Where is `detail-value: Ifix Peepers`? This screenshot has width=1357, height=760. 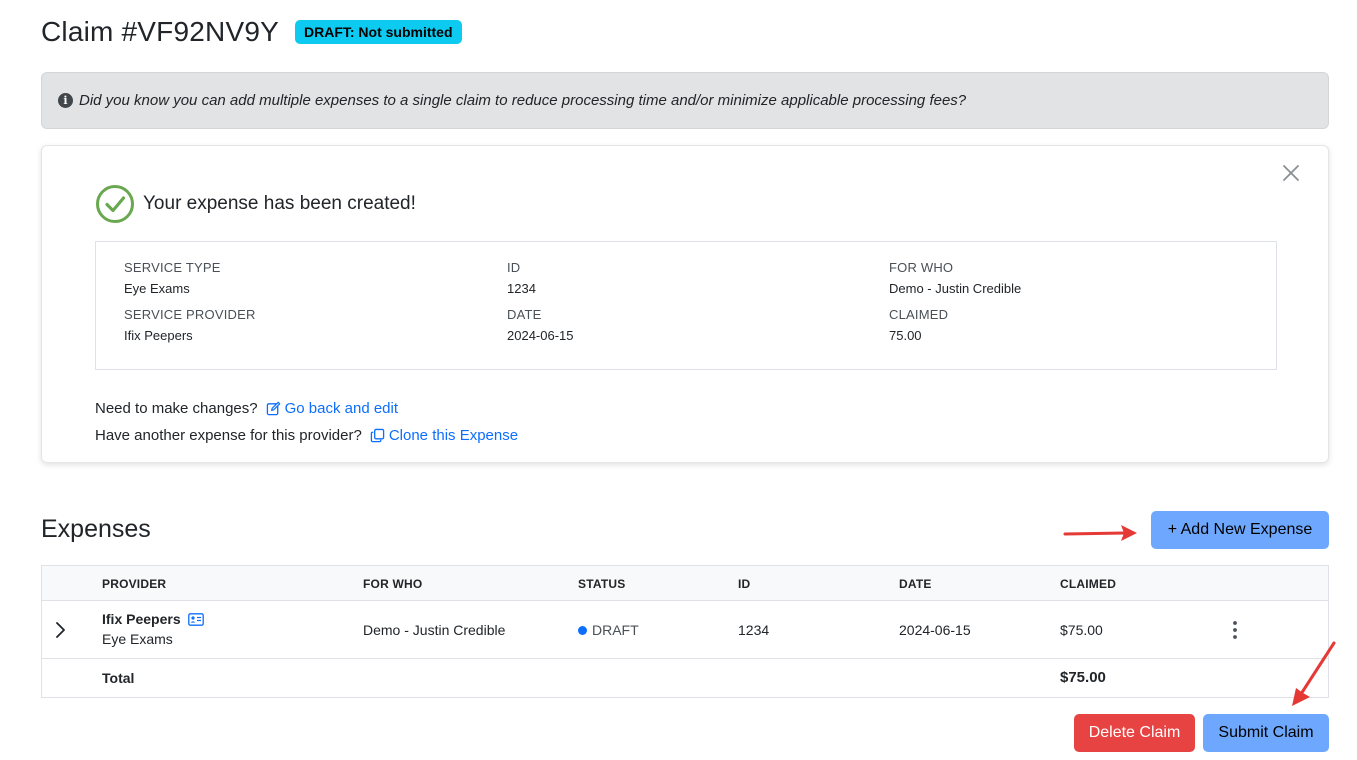 detail-value: Ifix Peepers is located at coordinates (158, 335).